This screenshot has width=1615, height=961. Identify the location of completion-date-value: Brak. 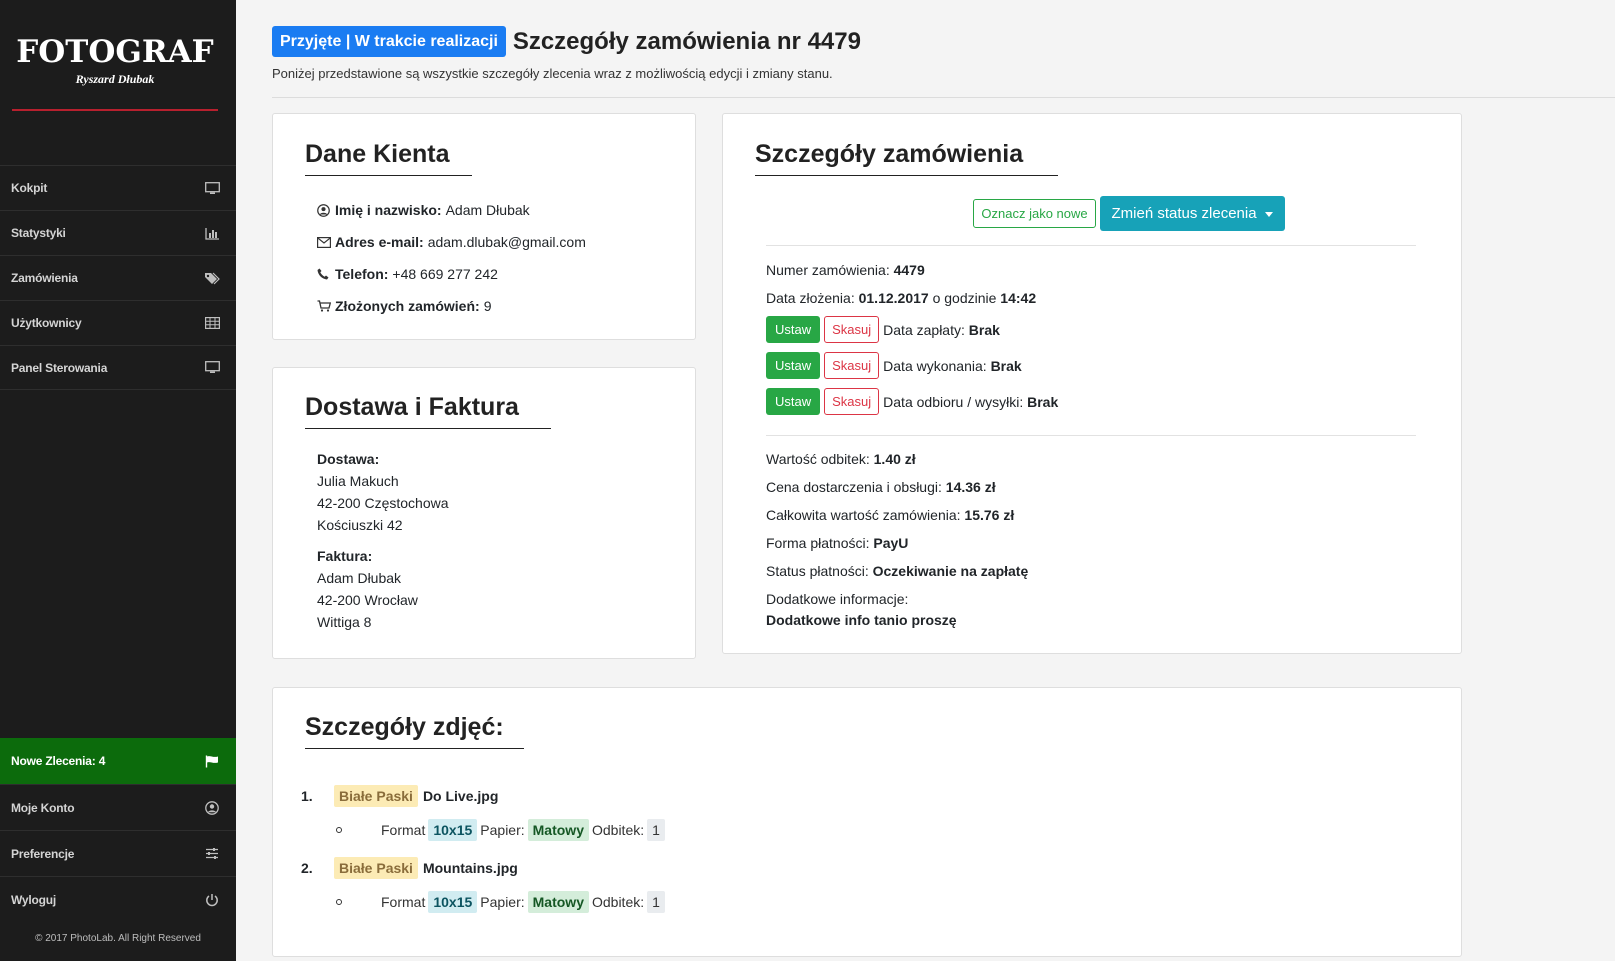
(1006, 365).